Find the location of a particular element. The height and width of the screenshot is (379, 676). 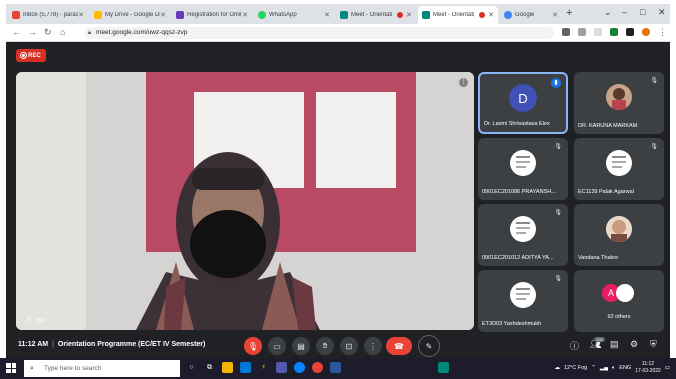

clock: 11:12 17-03-2022 is located at coordinates (648, 368).